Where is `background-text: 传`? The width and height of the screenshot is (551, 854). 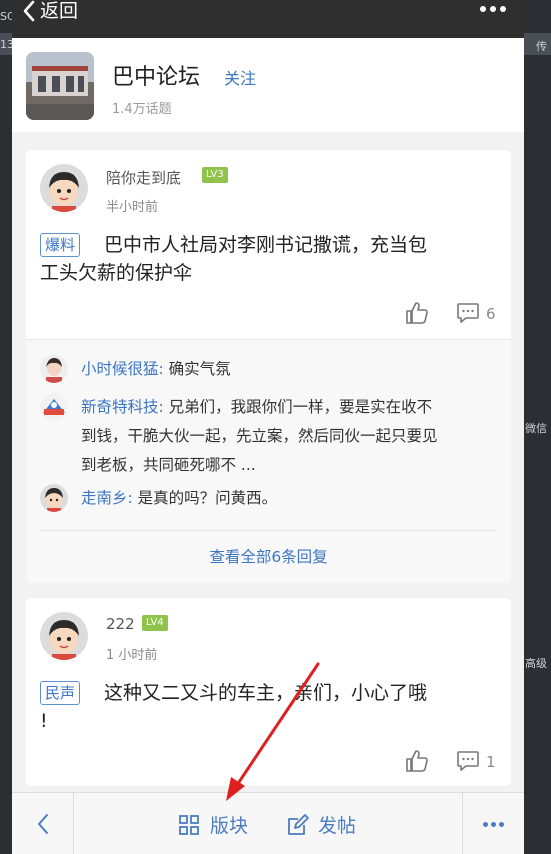
background-text: 传 is located at coordinates (541, 46).